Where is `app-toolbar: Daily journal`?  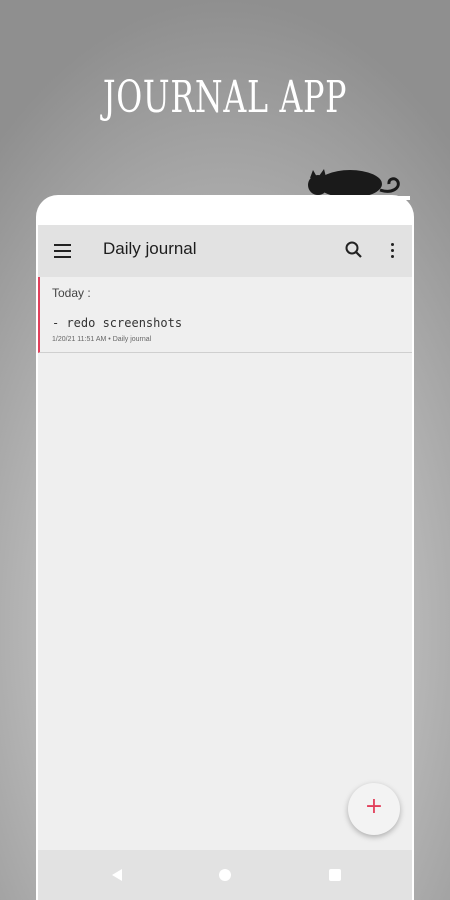
app-toolbar: Daily journal is located at coordinates (225, 251).